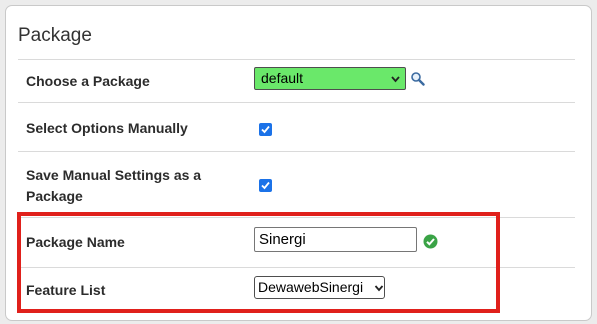 The image size is (597, 324). I want to click on section-title: Package, so click(55, 35).